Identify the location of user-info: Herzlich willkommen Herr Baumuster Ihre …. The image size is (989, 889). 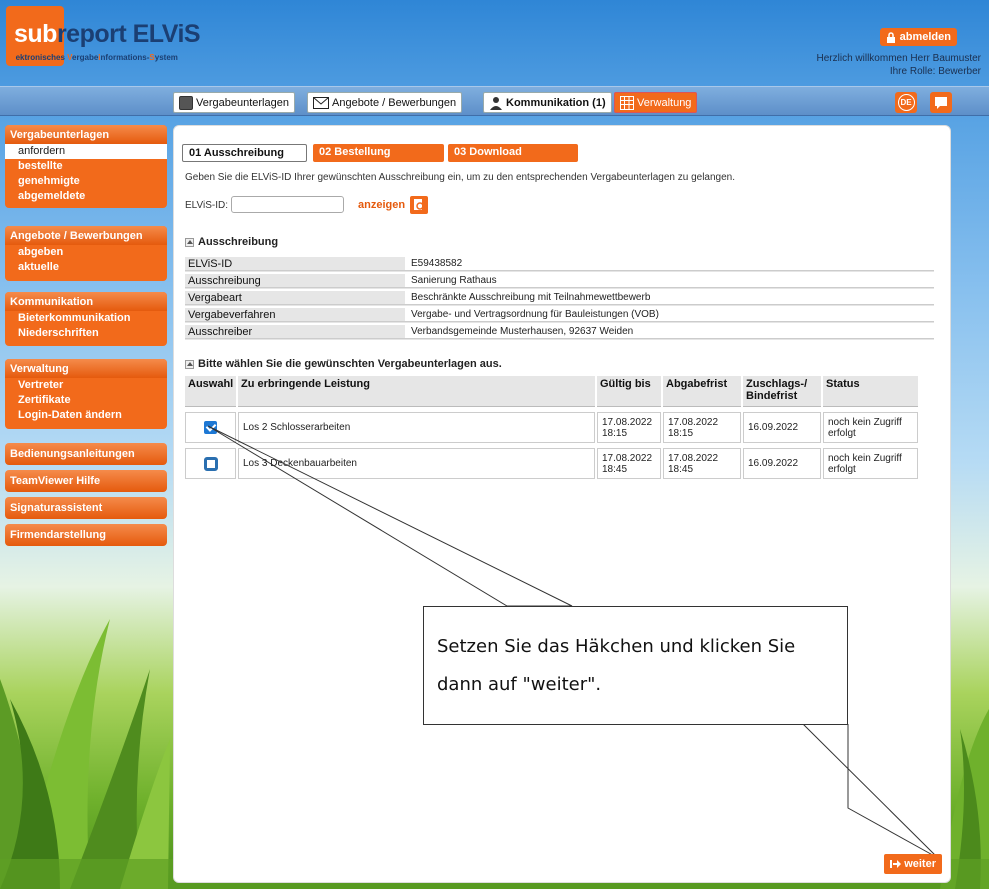
(899, 65).